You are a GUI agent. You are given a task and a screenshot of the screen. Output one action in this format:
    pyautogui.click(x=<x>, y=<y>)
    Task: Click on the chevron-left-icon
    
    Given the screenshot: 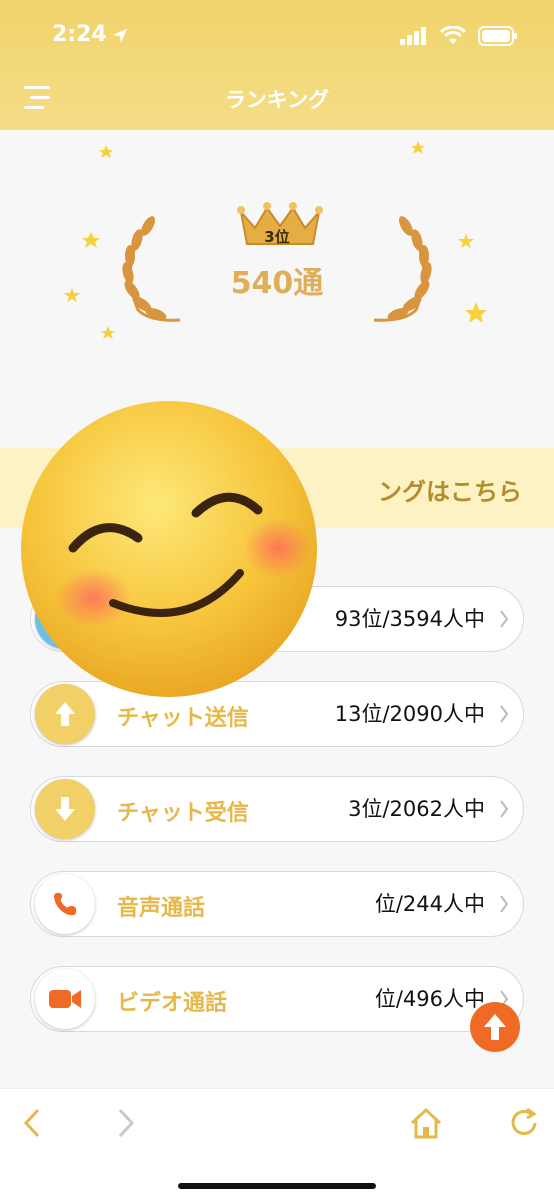 What is the action you would take?
    pyautogui.click(x=31, y=1123)
    